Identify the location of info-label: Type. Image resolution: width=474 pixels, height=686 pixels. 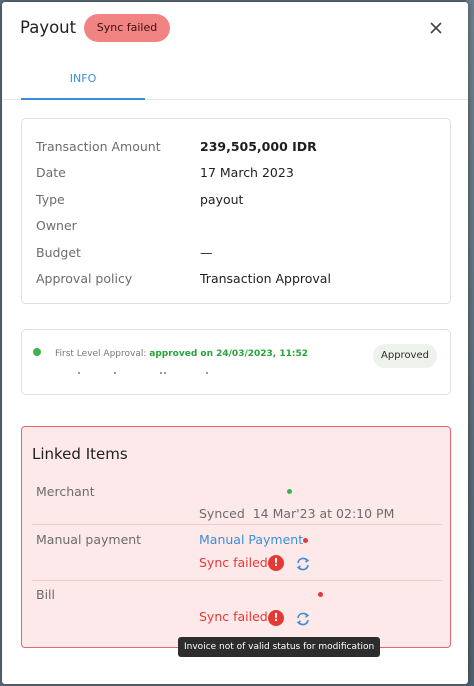
(50, 199).